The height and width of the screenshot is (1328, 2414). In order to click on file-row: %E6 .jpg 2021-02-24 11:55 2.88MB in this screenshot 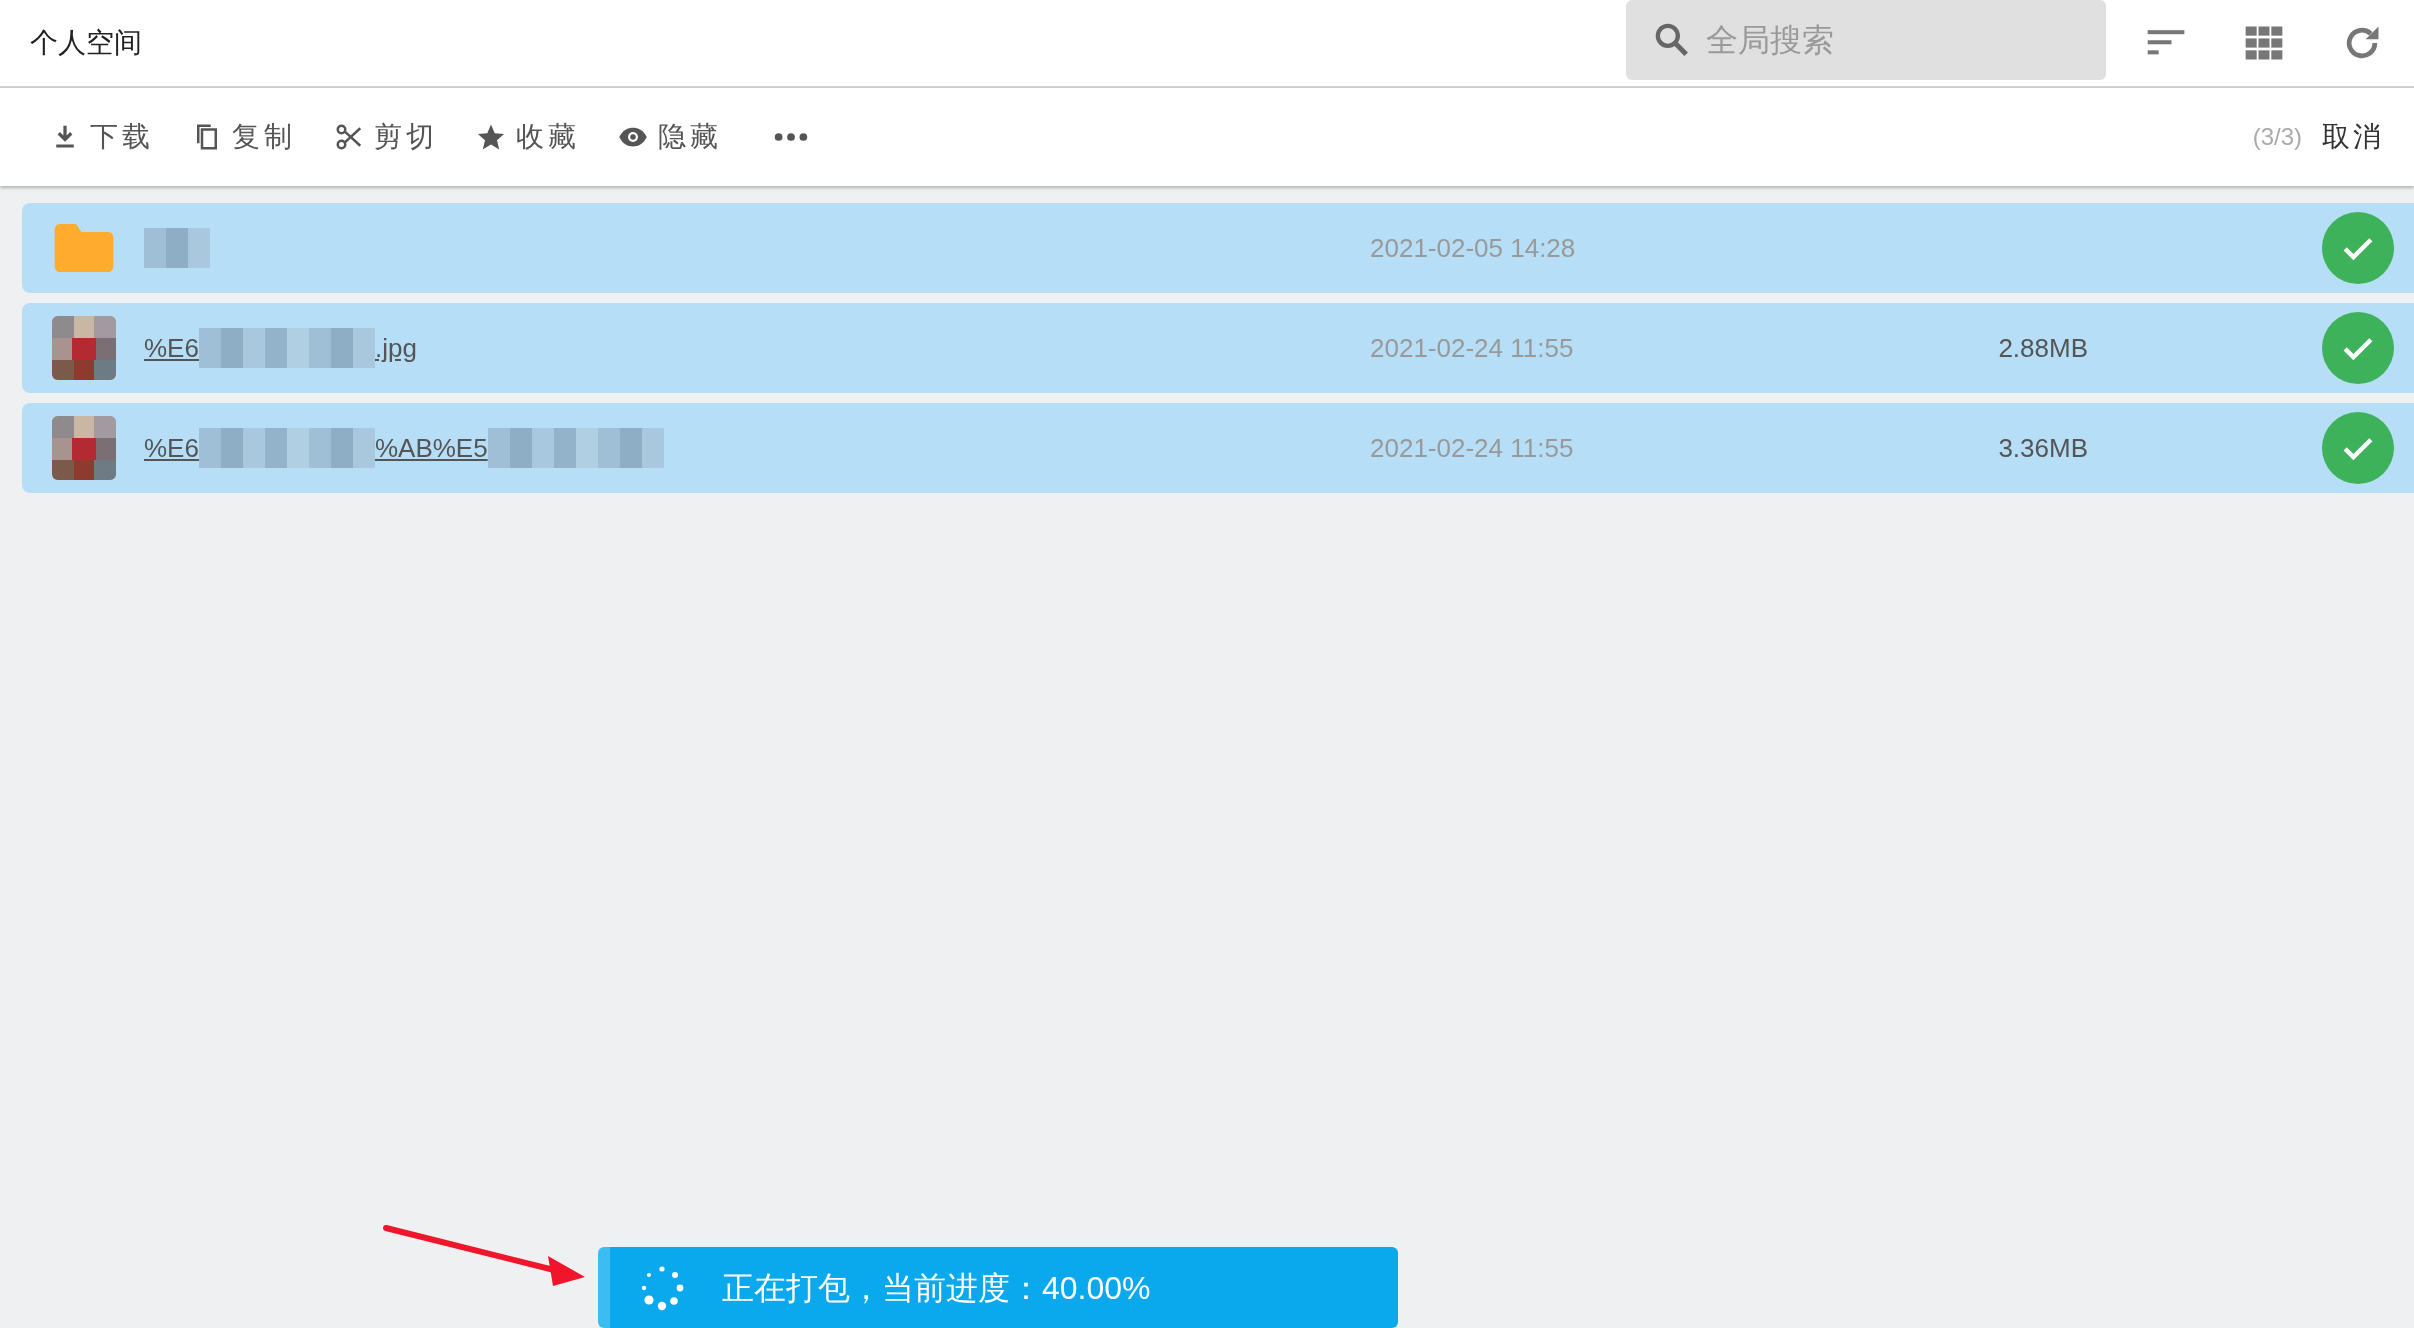, I will do `click(1218, 348)`.